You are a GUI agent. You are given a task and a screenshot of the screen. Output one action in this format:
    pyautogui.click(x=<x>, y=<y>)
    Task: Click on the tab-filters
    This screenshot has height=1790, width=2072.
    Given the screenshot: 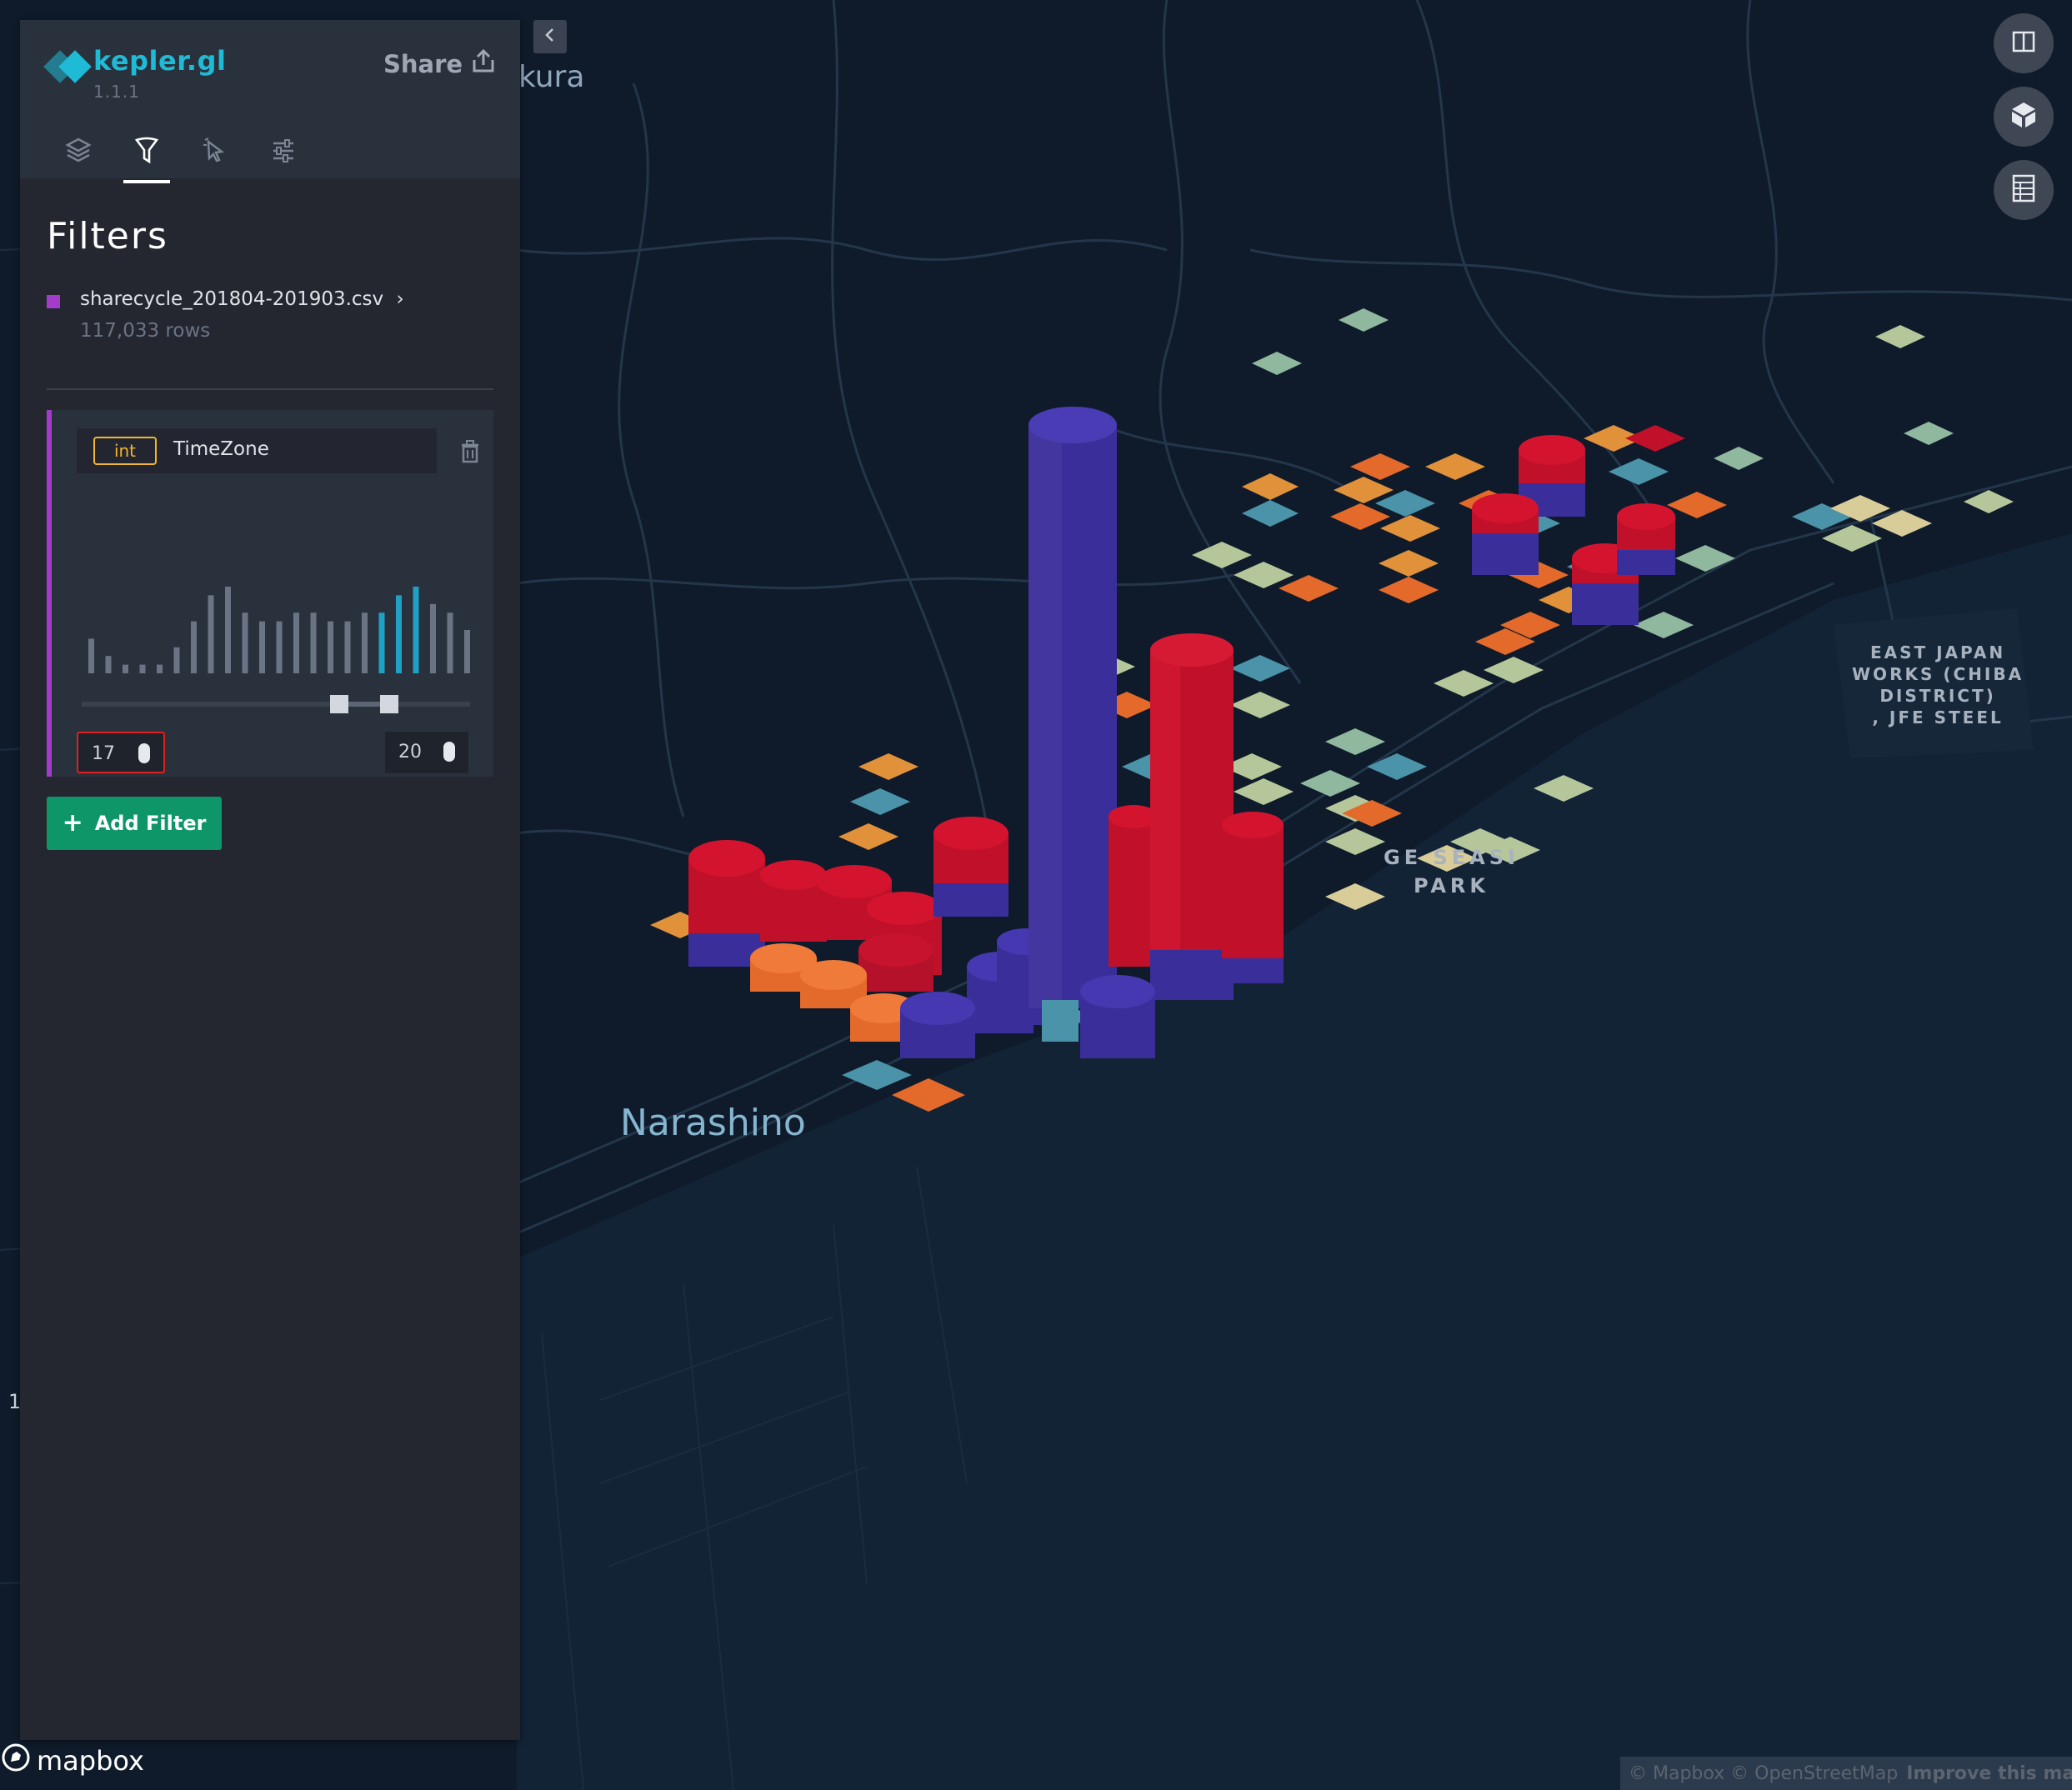 What is the action you would take?
    pyautogui.click(x=147, y=160)
    